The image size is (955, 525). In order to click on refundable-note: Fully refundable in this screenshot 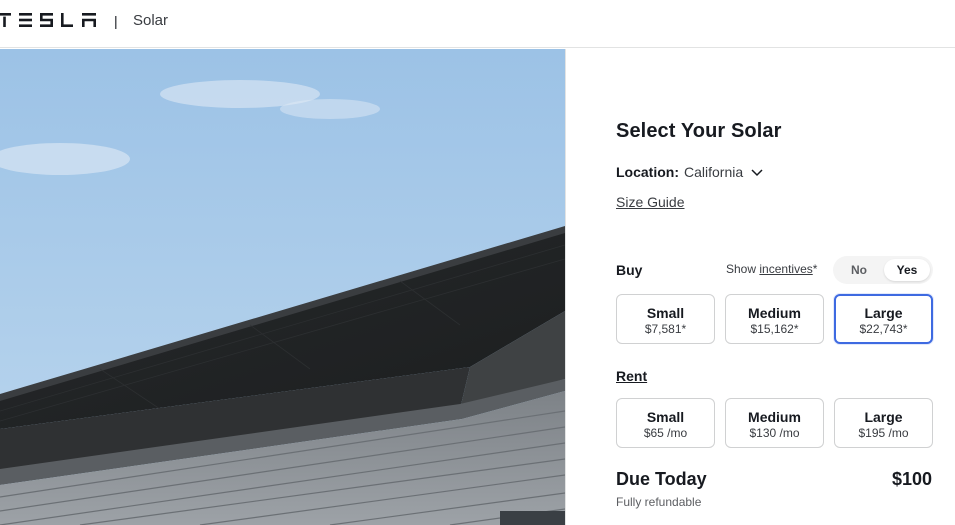, I will do `click(659, 502)`.